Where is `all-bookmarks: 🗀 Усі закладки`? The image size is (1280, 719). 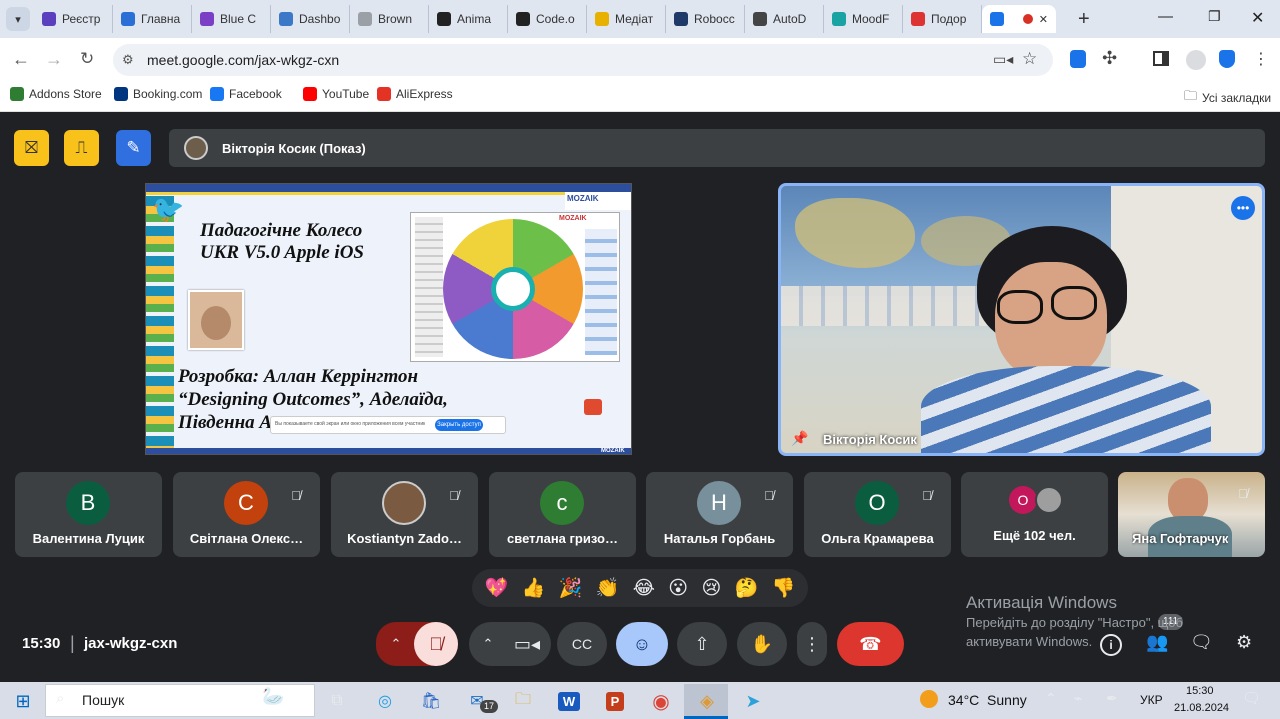
all-bookmarks: 🗀 Усі закладки is located at coordinates (1227, 98).